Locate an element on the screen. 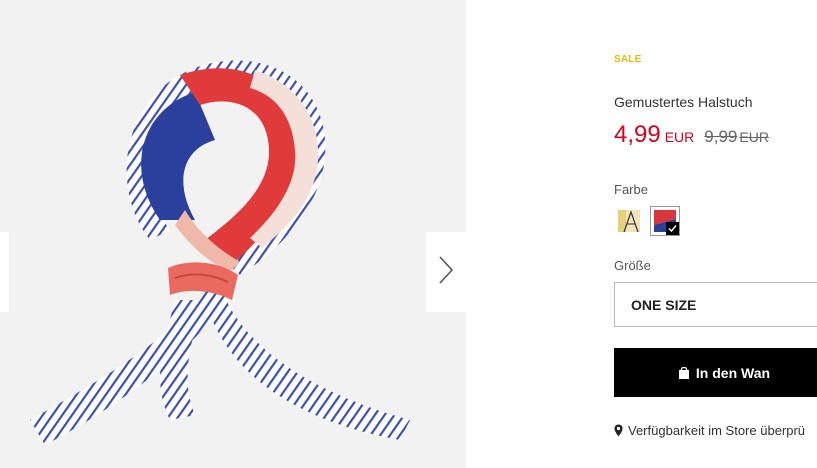  color-swatch-blue-red is located at coordinates (665, 221).